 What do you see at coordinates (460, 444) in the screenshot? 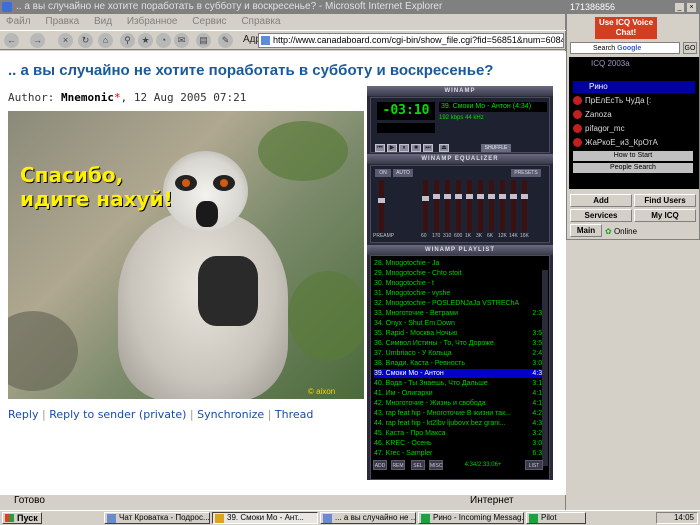
I see `playlist-item: 46. KREC - Осень 3:03` at bounding box center [460, 444].